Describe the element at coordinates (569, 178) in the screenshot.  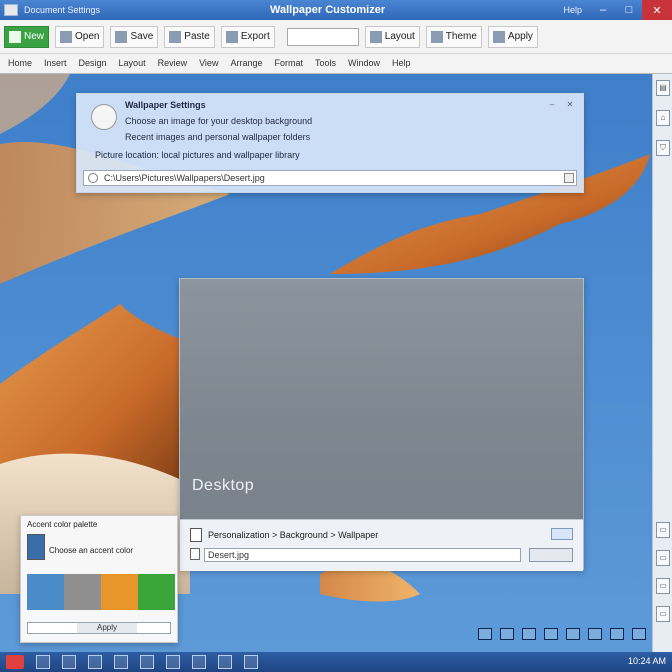
I see `browse-button` at that location.